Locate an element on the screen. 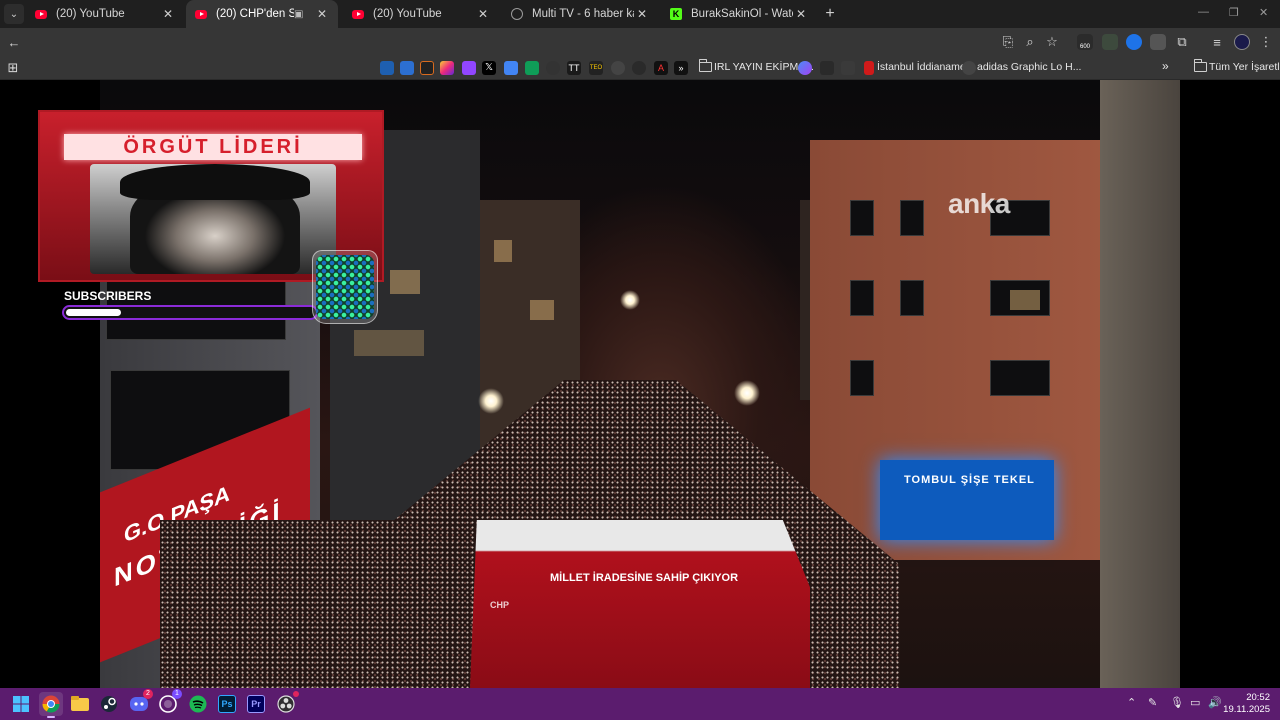 This screenshot has height=720, width=1280. reading-list-button: ≡ is located at coordinates (1217, 42).